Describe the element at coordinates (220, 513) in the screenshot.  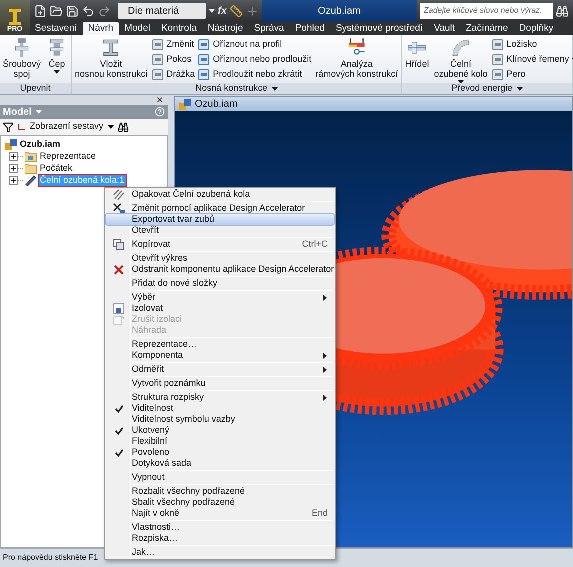
I see `menu-item: Najít v okně End` at that location.